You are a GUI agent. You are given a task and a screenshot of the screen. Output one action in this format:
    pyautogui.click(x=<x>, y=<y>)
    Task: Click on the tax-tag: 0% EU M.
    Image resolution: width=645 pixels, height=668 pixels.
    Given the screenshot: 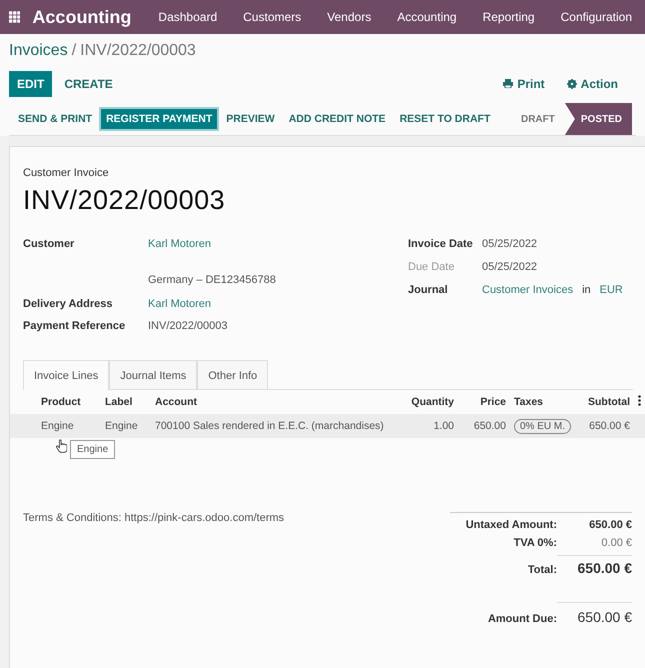 What is the action you would take?
    pyautogui.click(x=543, y=426)
    